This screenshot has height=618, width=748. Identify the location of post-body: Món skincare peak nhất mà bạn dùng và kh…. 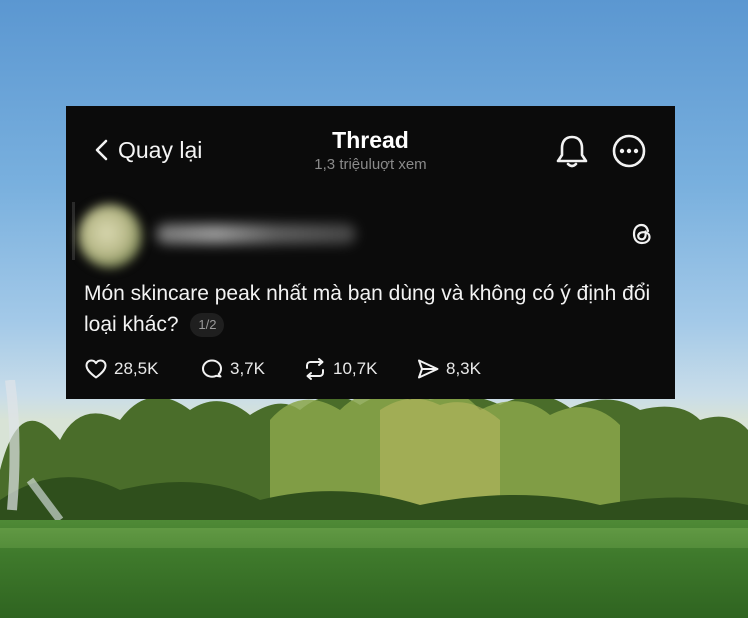
(369, 309).